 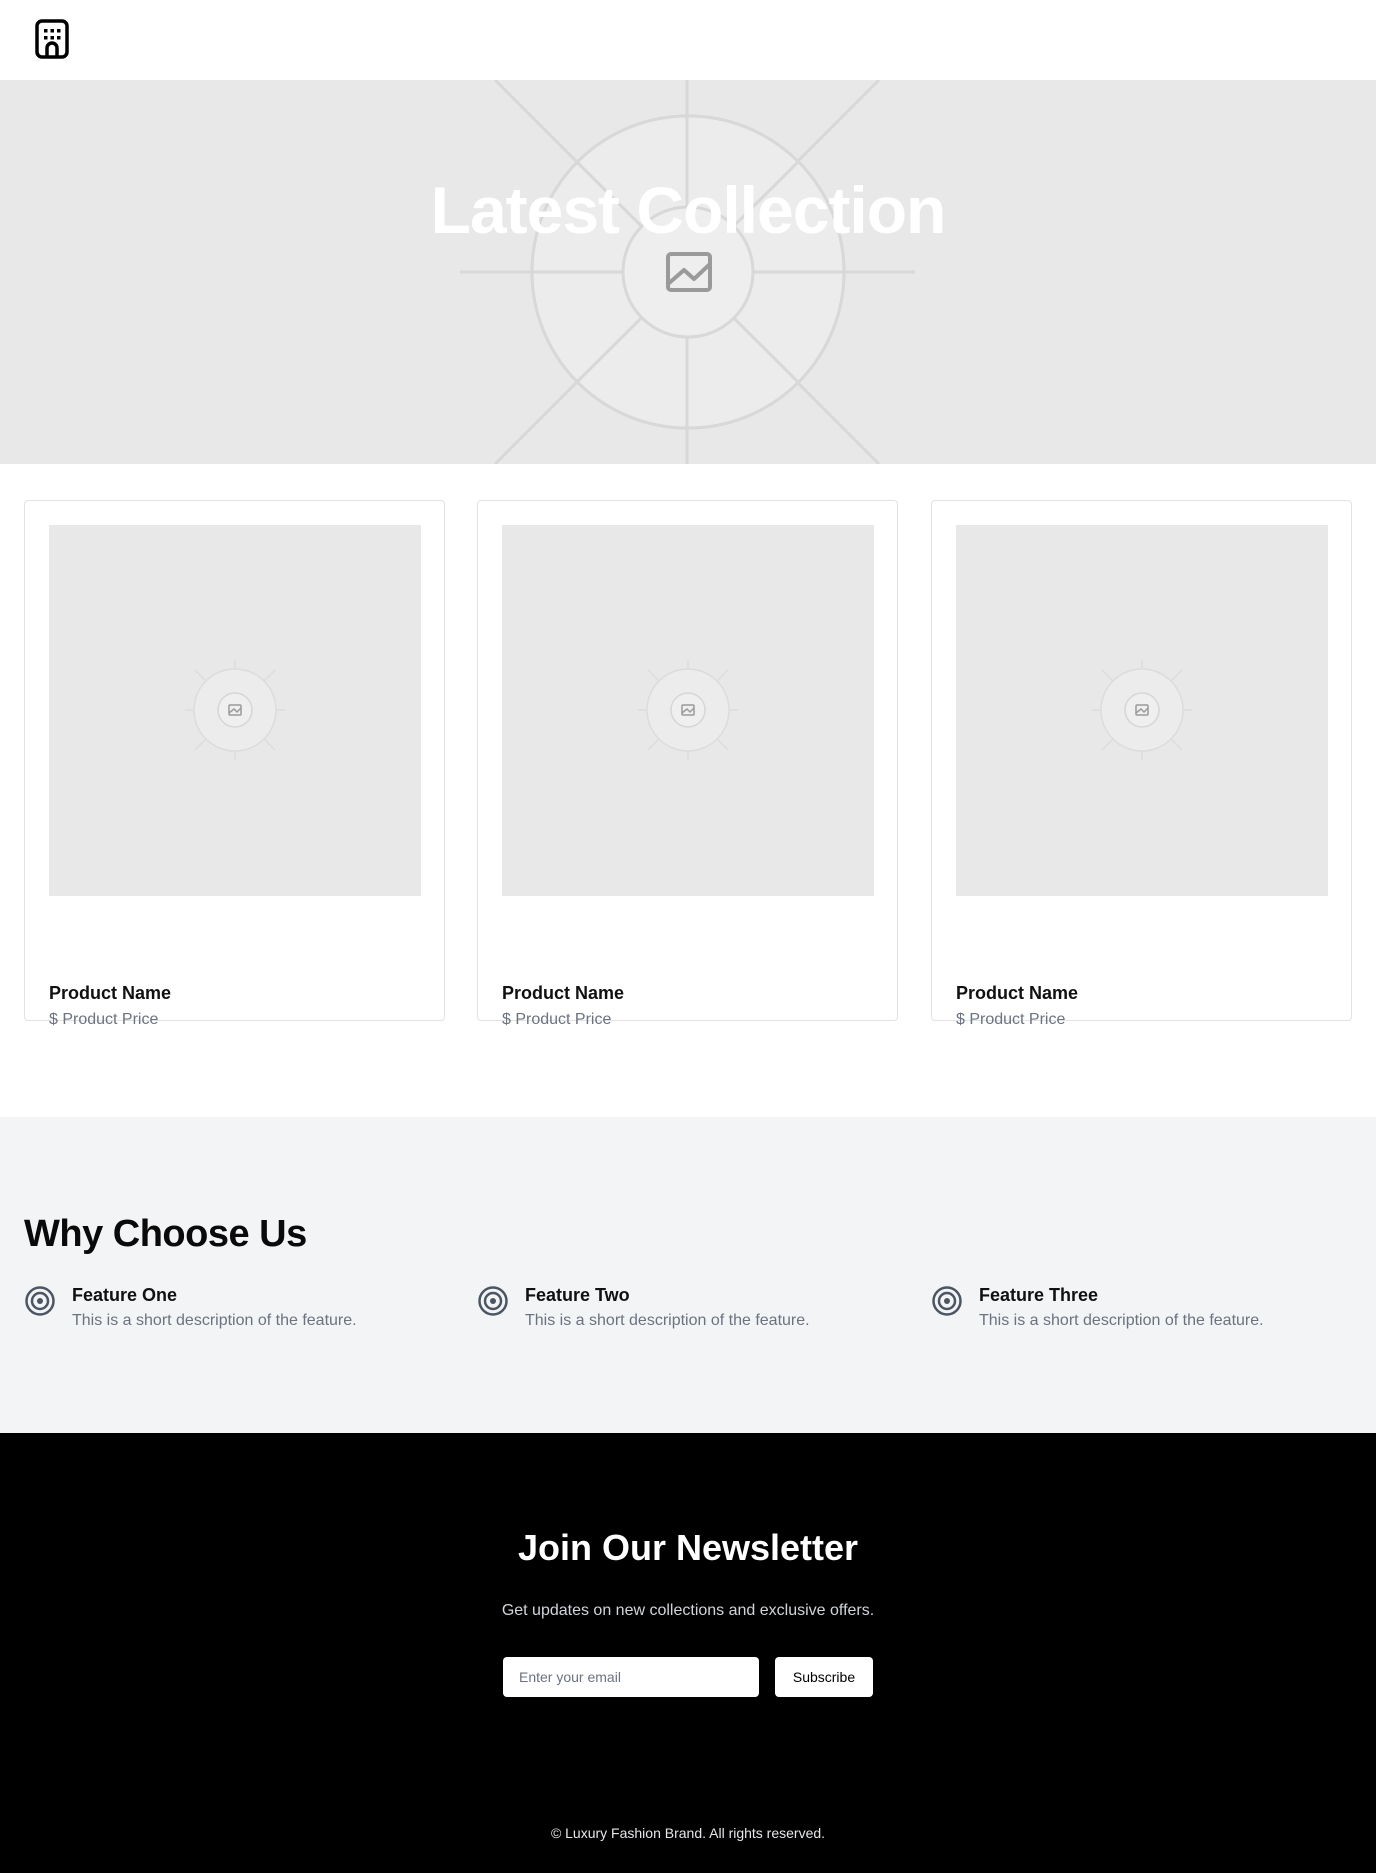 I want to click on hero-title: Latest Collection, so click(x=688, y=210).